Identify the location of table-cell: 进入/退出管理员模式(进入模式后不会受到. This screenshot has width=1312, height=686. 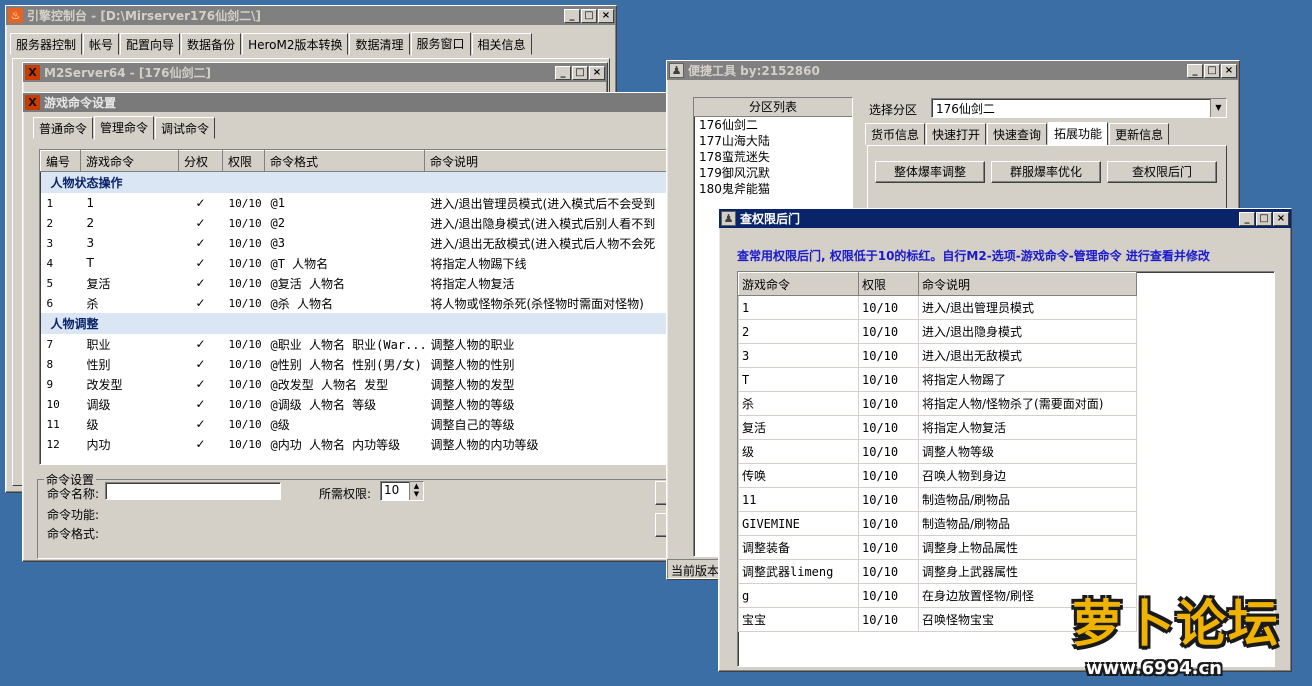
(543, 203).